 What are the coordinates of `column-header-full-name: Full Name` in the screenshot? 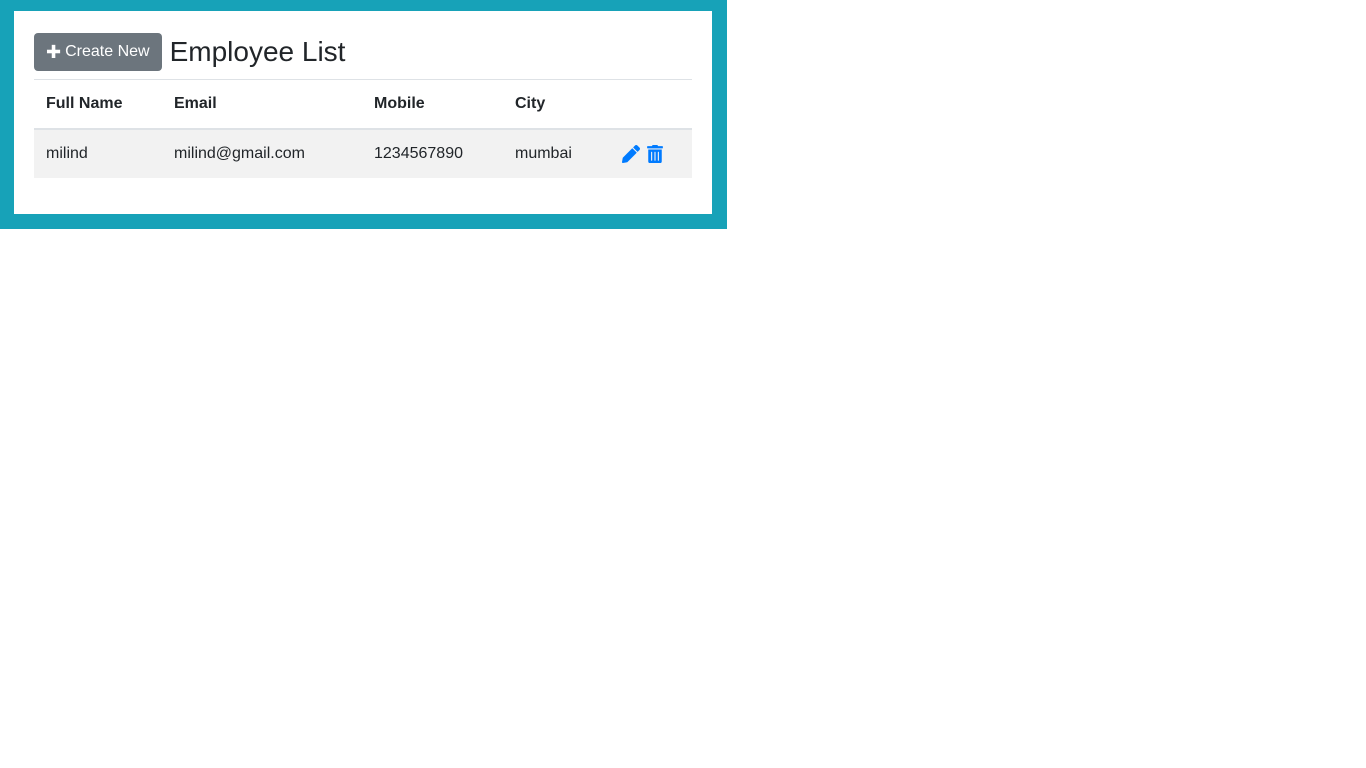 It's located at (98, 105).